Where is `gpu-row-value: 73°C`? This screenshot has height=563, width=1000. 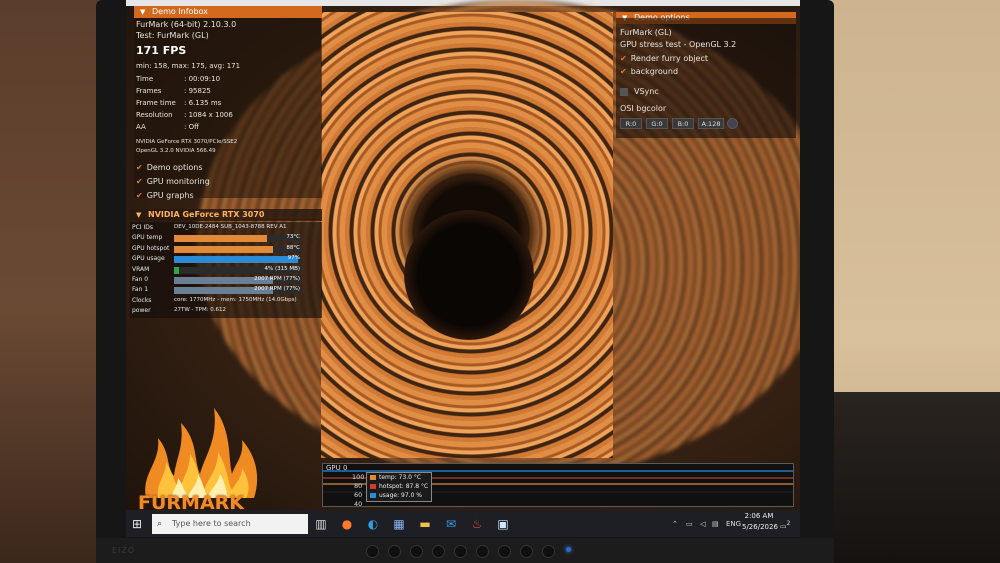 gpu-row-value: 73°C is located at coordinates (293, 237).